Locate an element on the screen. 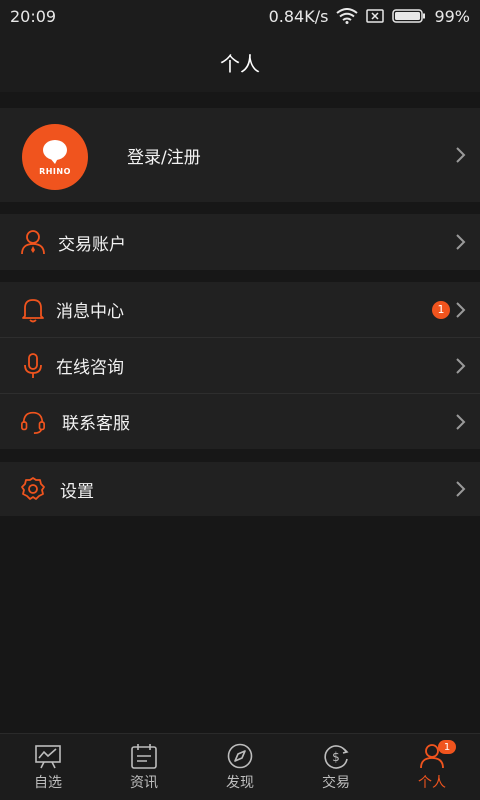  no-sim-icon is located at coordinates (375, 16).